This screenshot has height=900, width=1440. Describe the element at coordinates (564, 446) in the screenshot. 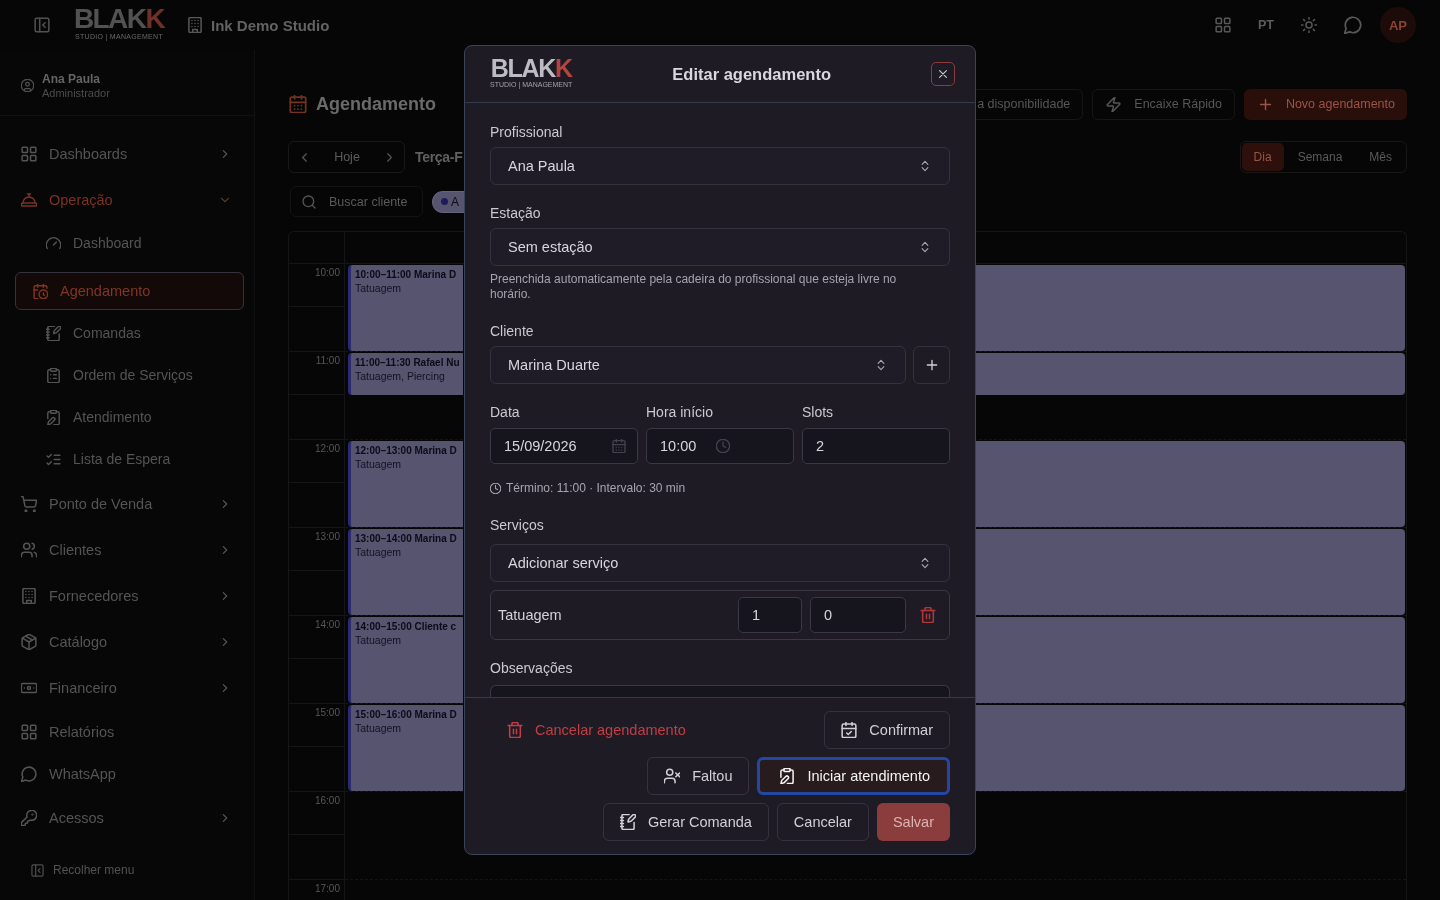

I see `date-field: 15/09/2026` at that location.